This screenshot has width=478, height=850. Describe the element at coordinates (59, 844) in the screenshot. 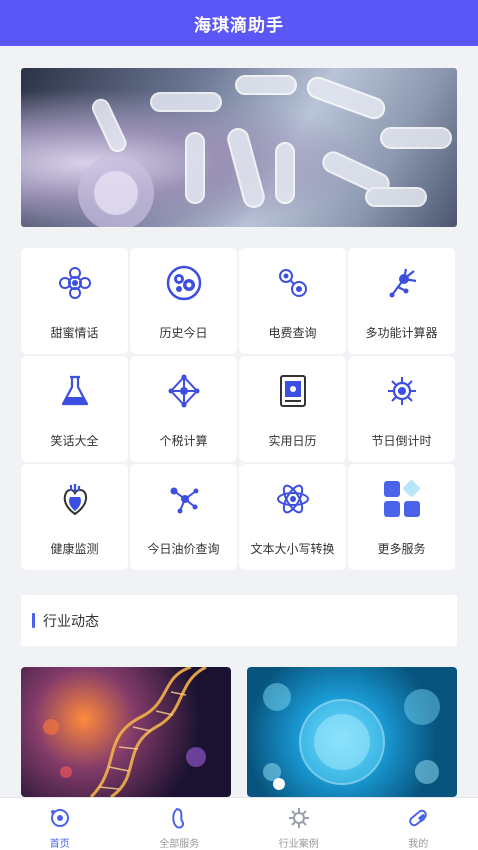

I see `tab-label: 首页` at that location.